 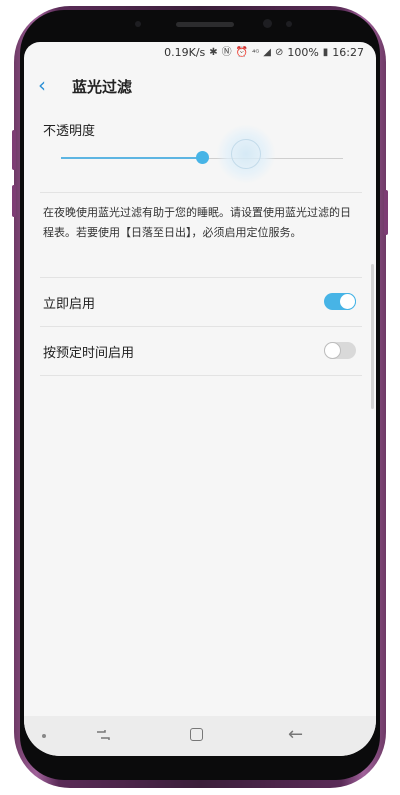 What do you see at coordinates (131, 158) in the screenshot?
I see `slider-fill` at bounding box center [131, 158].